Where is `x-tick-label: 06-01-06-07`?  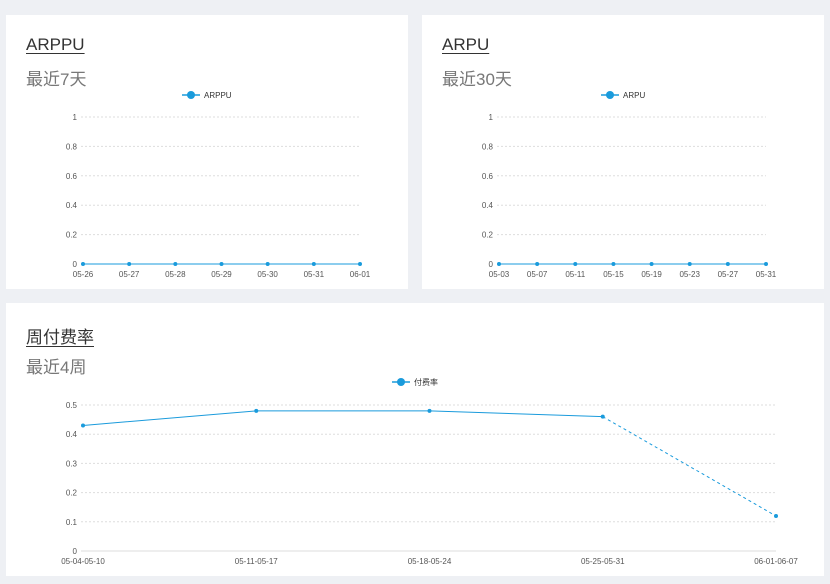 x-tick-label: 06-01-06-07 is located at coordinates (776, 561).